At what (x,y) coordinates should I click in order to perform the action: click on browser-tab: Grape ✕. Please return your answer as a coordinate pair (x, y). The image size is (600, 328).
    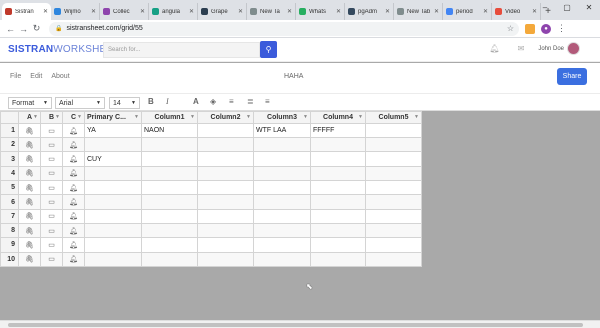
    Looking at the image, I should click on (222, 11).